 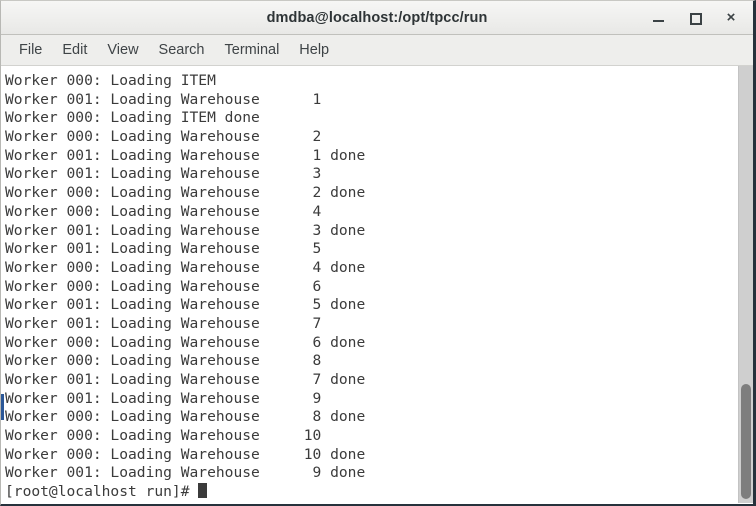 I want to click on terminal-line: Worker 000: Loading Warehouse 8 done, so click(x=185, y=417).